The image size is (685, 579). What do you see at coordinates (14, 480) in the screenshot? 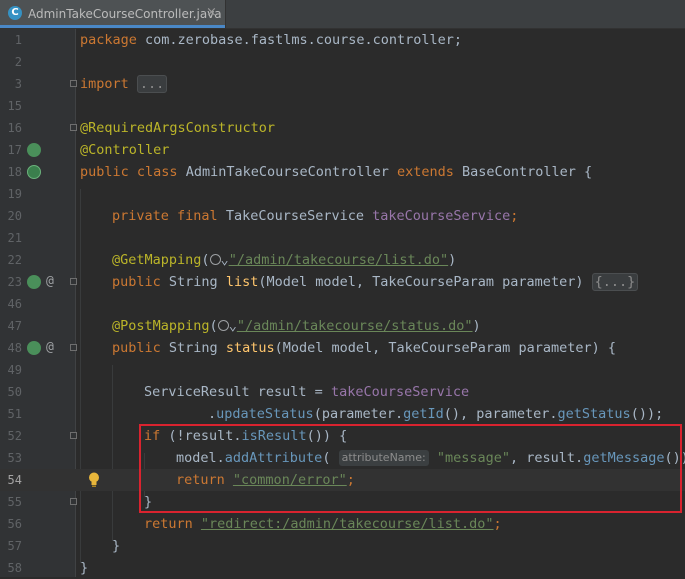
I see `line-number: 54` at bounding box center [14, 480].